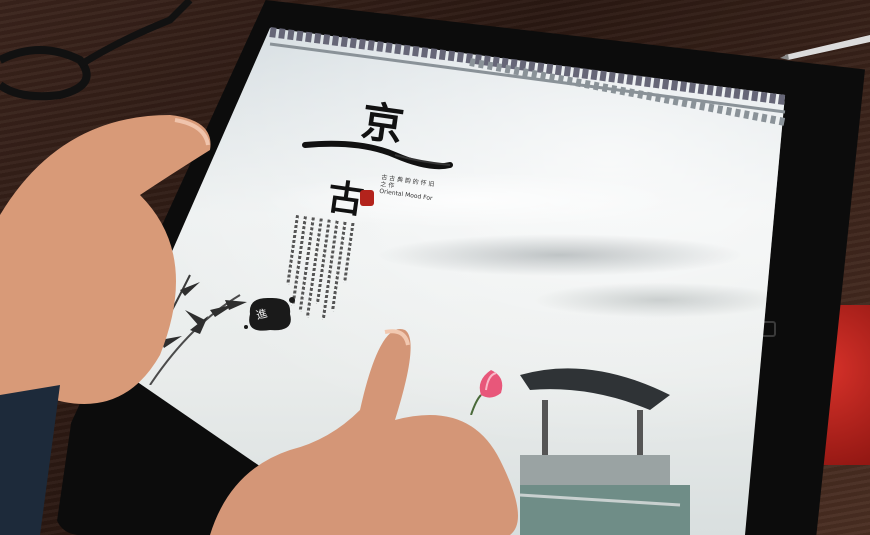  Describe the element at coordinates (364, 432) in the screenshot. I see `right-hand` at that location.